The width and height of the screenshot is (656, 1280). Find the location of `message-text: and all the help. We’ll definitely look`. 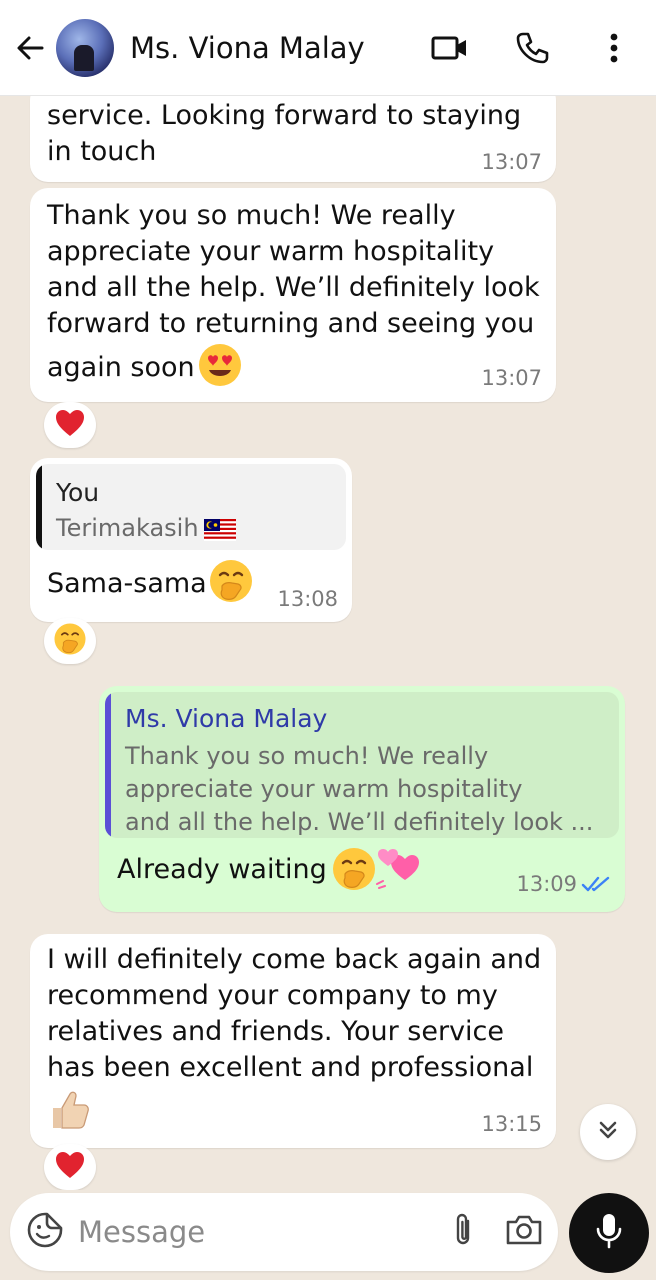

message-text: and all the help. We’ll definitely look is located at coordinates (293, 287).